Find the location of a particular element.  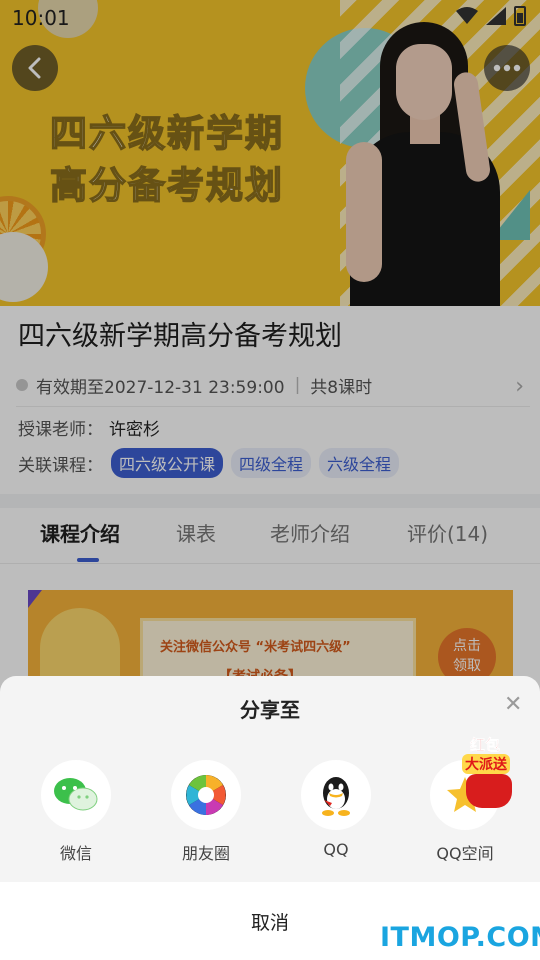

red-packet-text: 大派送 is located at coordinates (486, 764).